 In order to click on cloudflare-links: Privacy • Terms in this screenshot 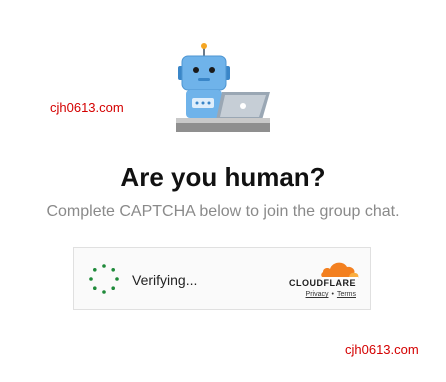, I will do `click(331, 294)`.